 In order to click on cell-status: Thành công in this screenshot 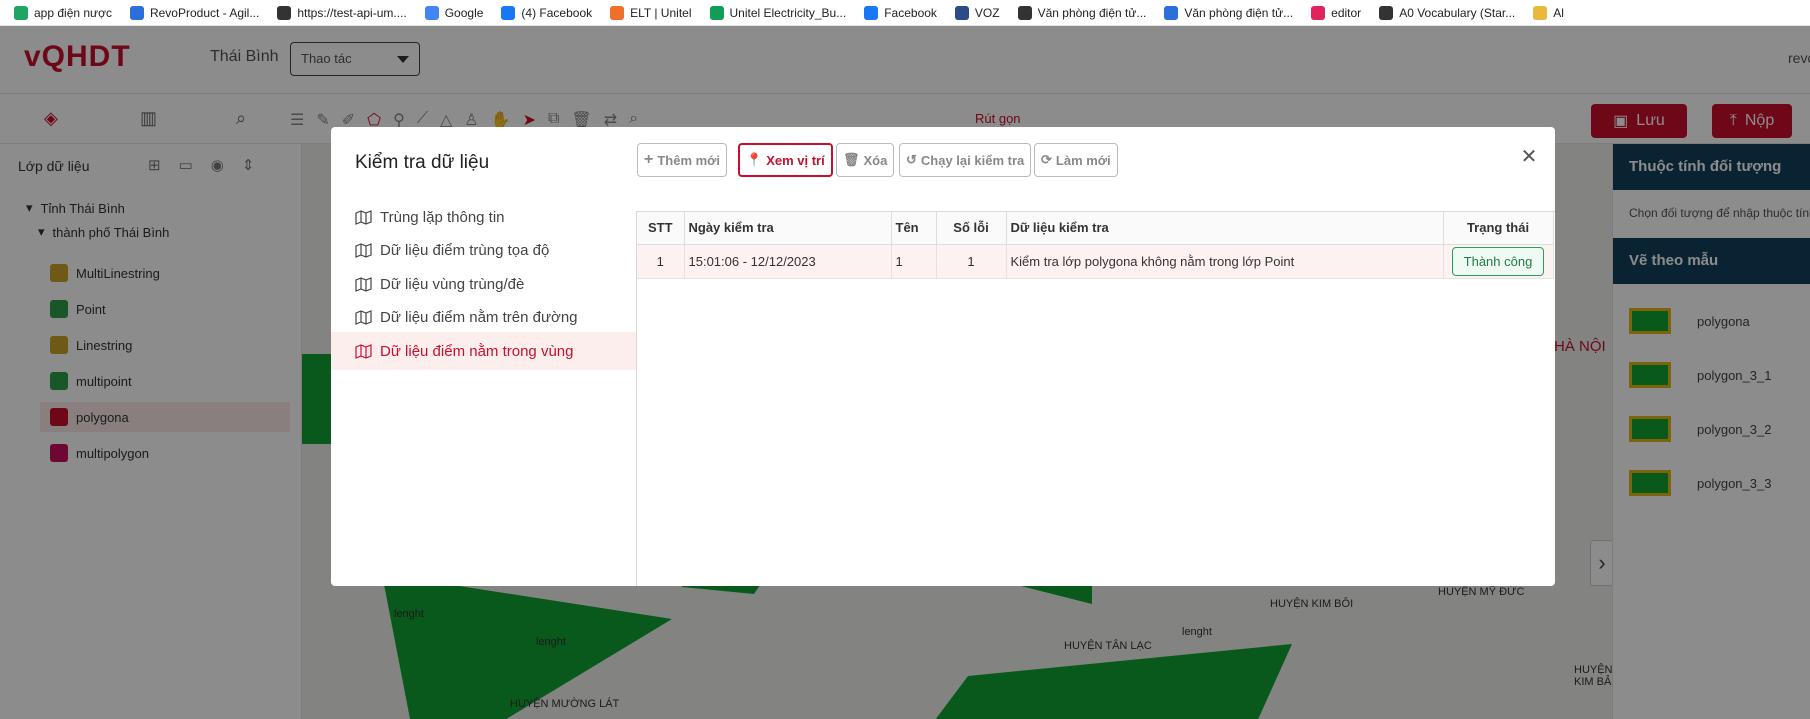, I will do `click(1498, 261)`.